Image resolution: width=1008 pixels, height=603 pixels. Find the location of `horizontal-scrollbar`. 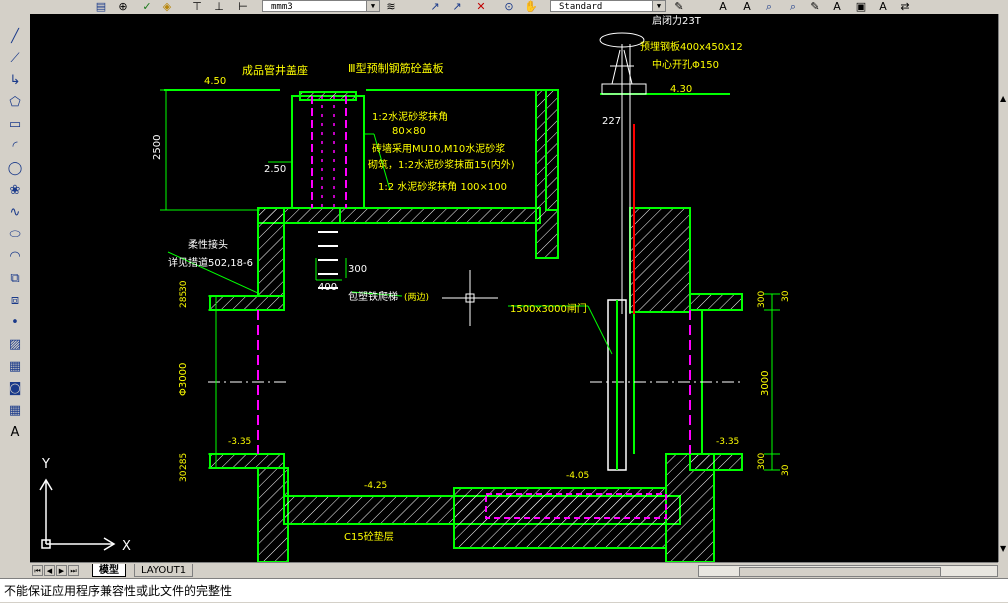

horizontal-scrollbar is located at coordinates (848, 571).